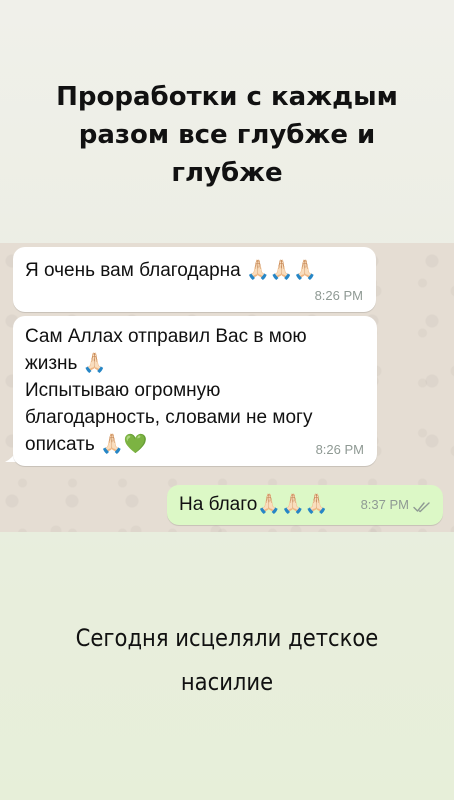  What do you see at coordinates (166, 336) in the screenshot?
I see `message-line: Сам Аллах отправил Вас в мою` at bounding box center [166, 336].